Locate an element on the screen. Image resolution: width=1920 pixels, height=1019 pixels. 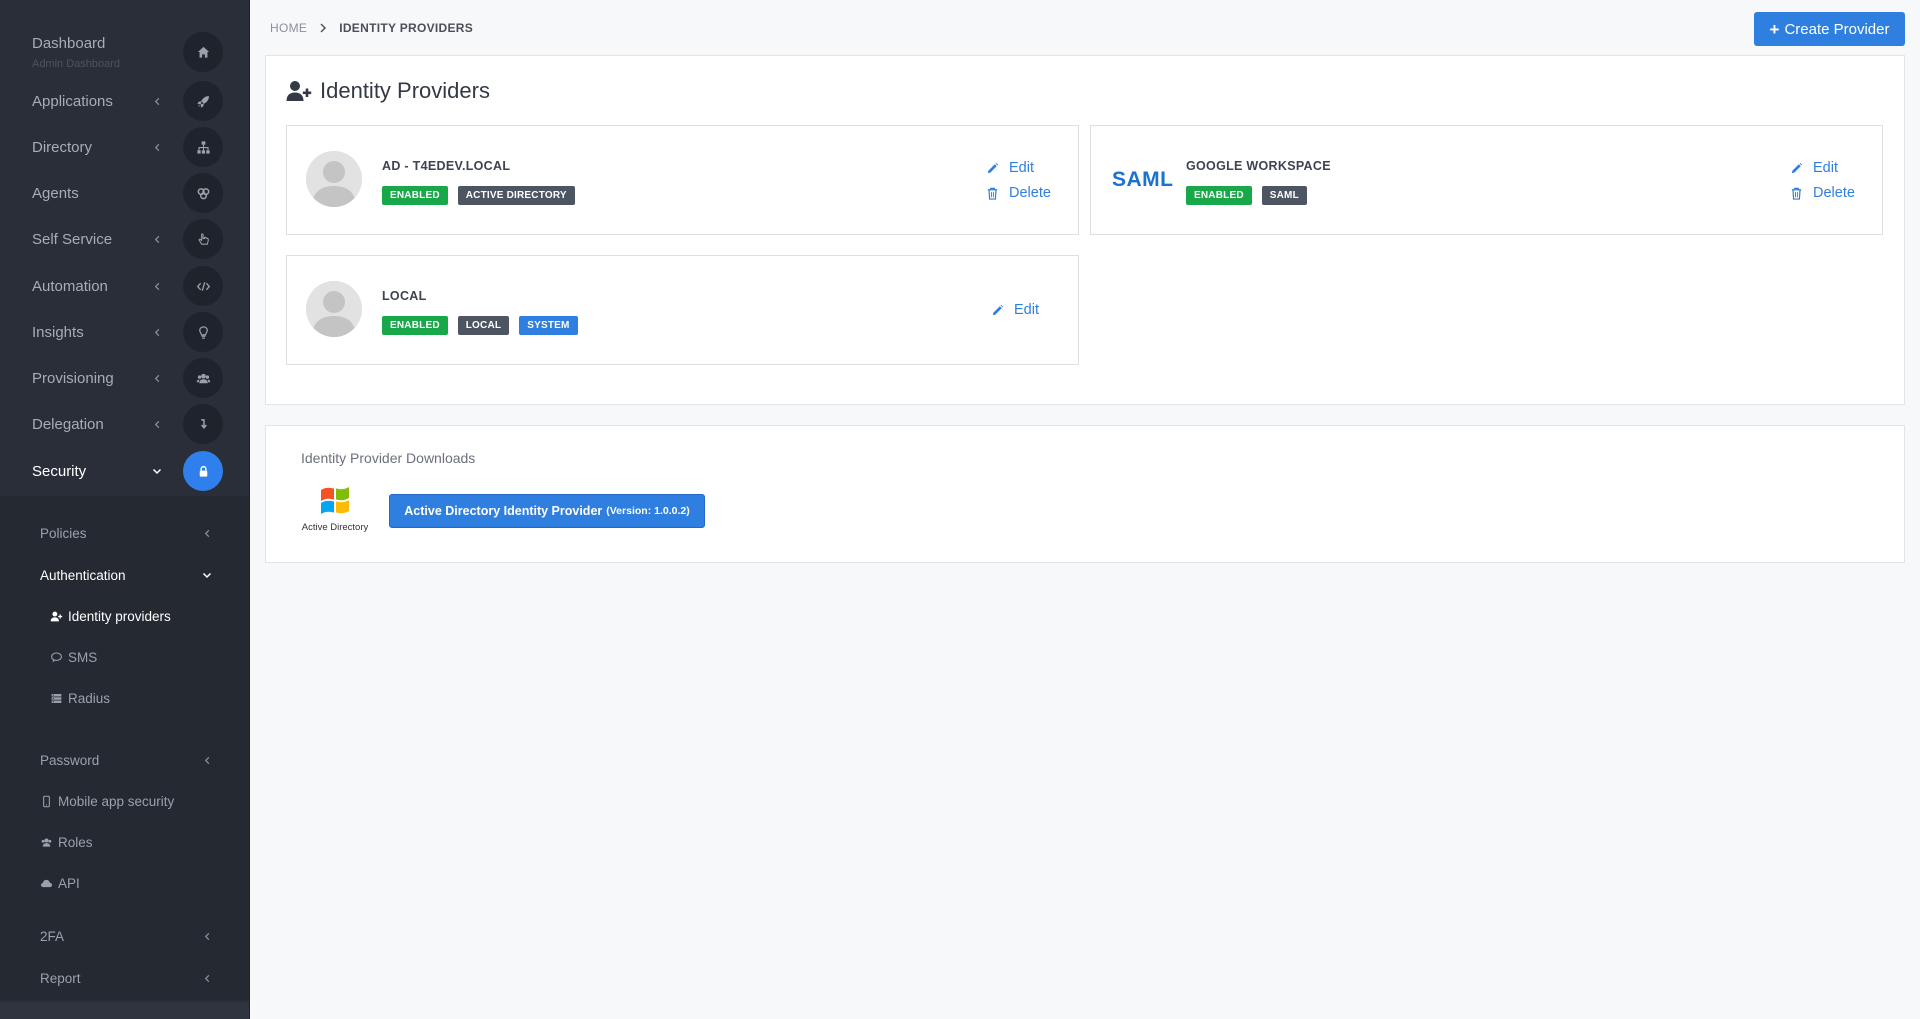
downloads-title: Identity Provider Downloads is located at coordinates (388, 458).